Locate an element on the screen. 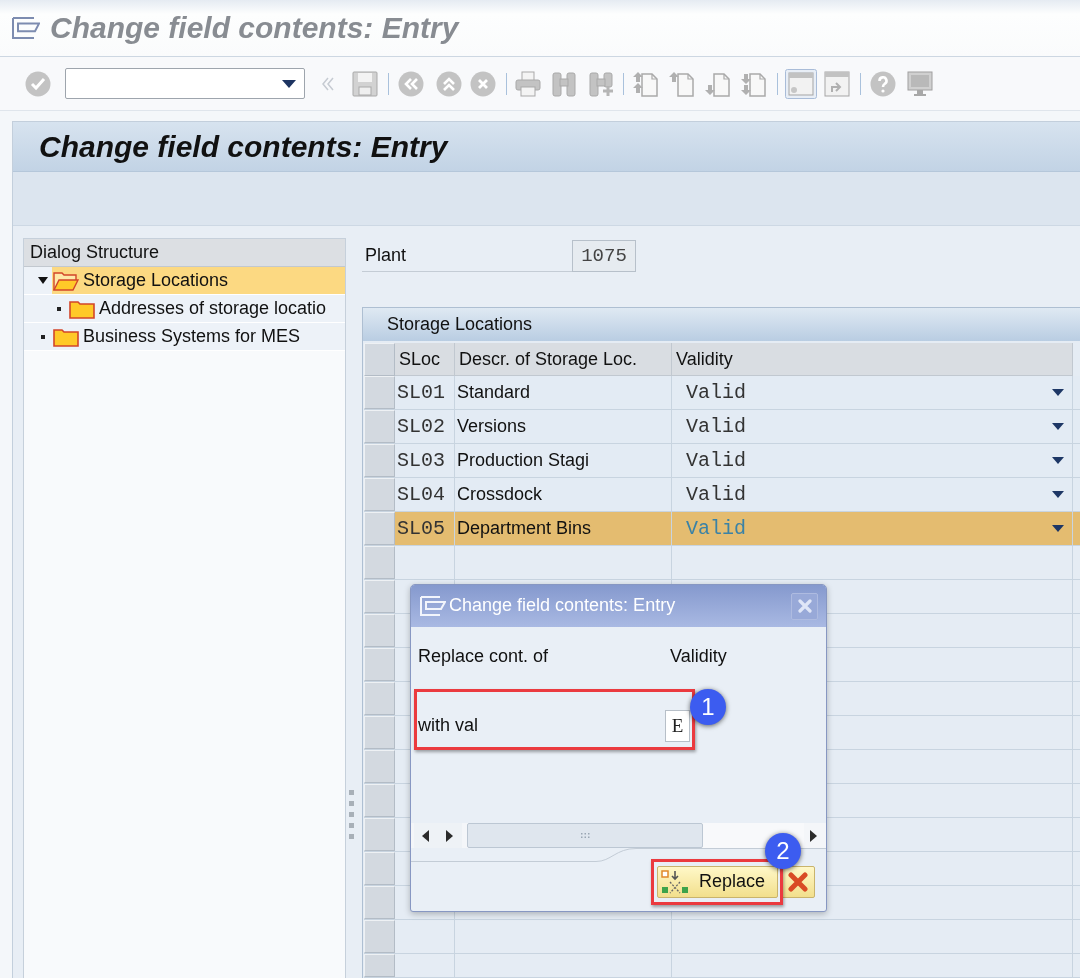 This screenshot has height=978, width=1080. binoculars-plus-icon is located at coordinates (601, 83).